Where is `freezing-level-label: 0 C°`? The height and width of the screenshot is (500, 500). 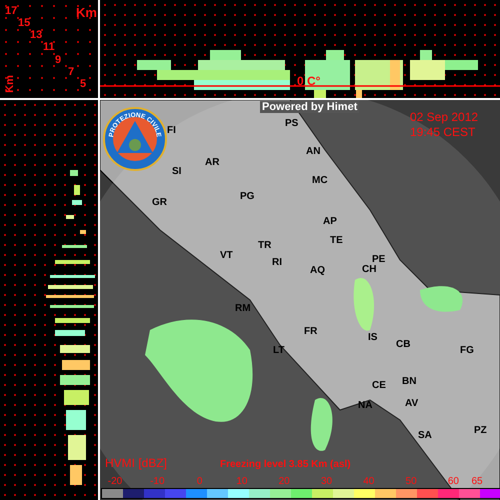 freezing-level-label: 0 C° is located at coordinates (308, 81).